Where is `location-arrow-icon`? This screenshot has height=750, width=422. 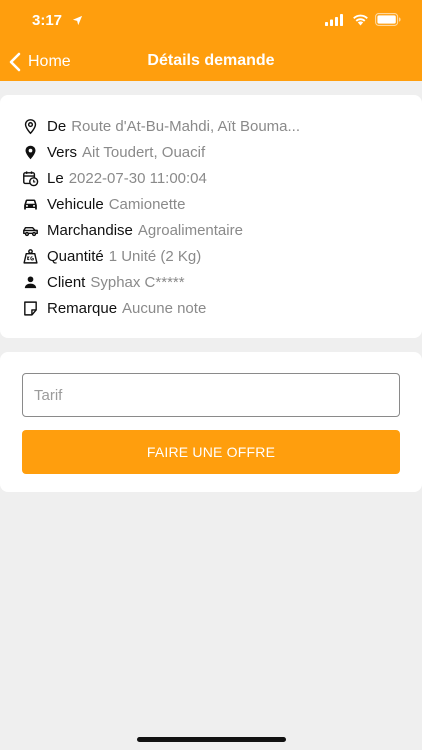 location-arrow-icon is located at coordinates (77, 20).